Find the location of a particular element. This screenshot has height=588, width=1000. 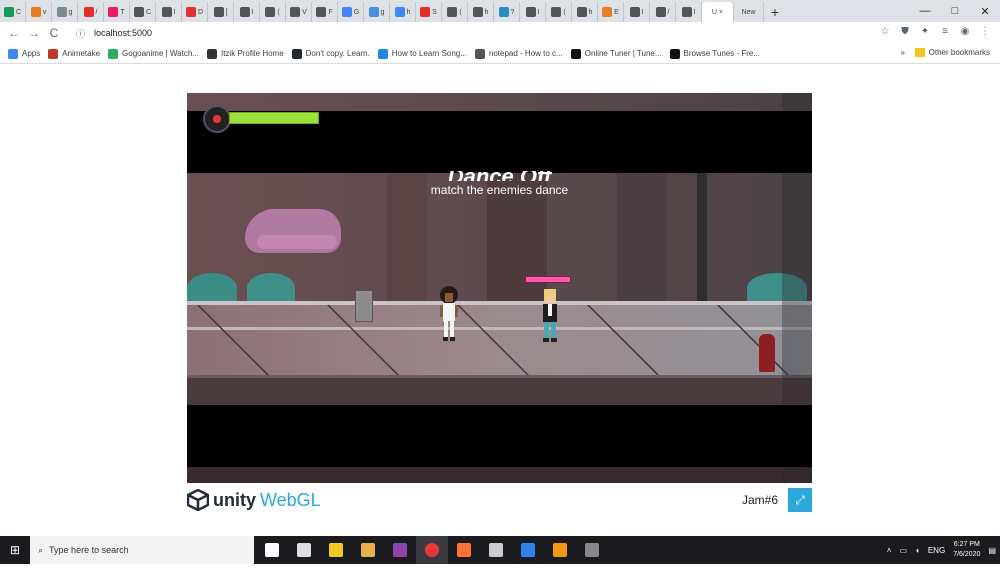

game-bush is located at coordinates (212, 288).